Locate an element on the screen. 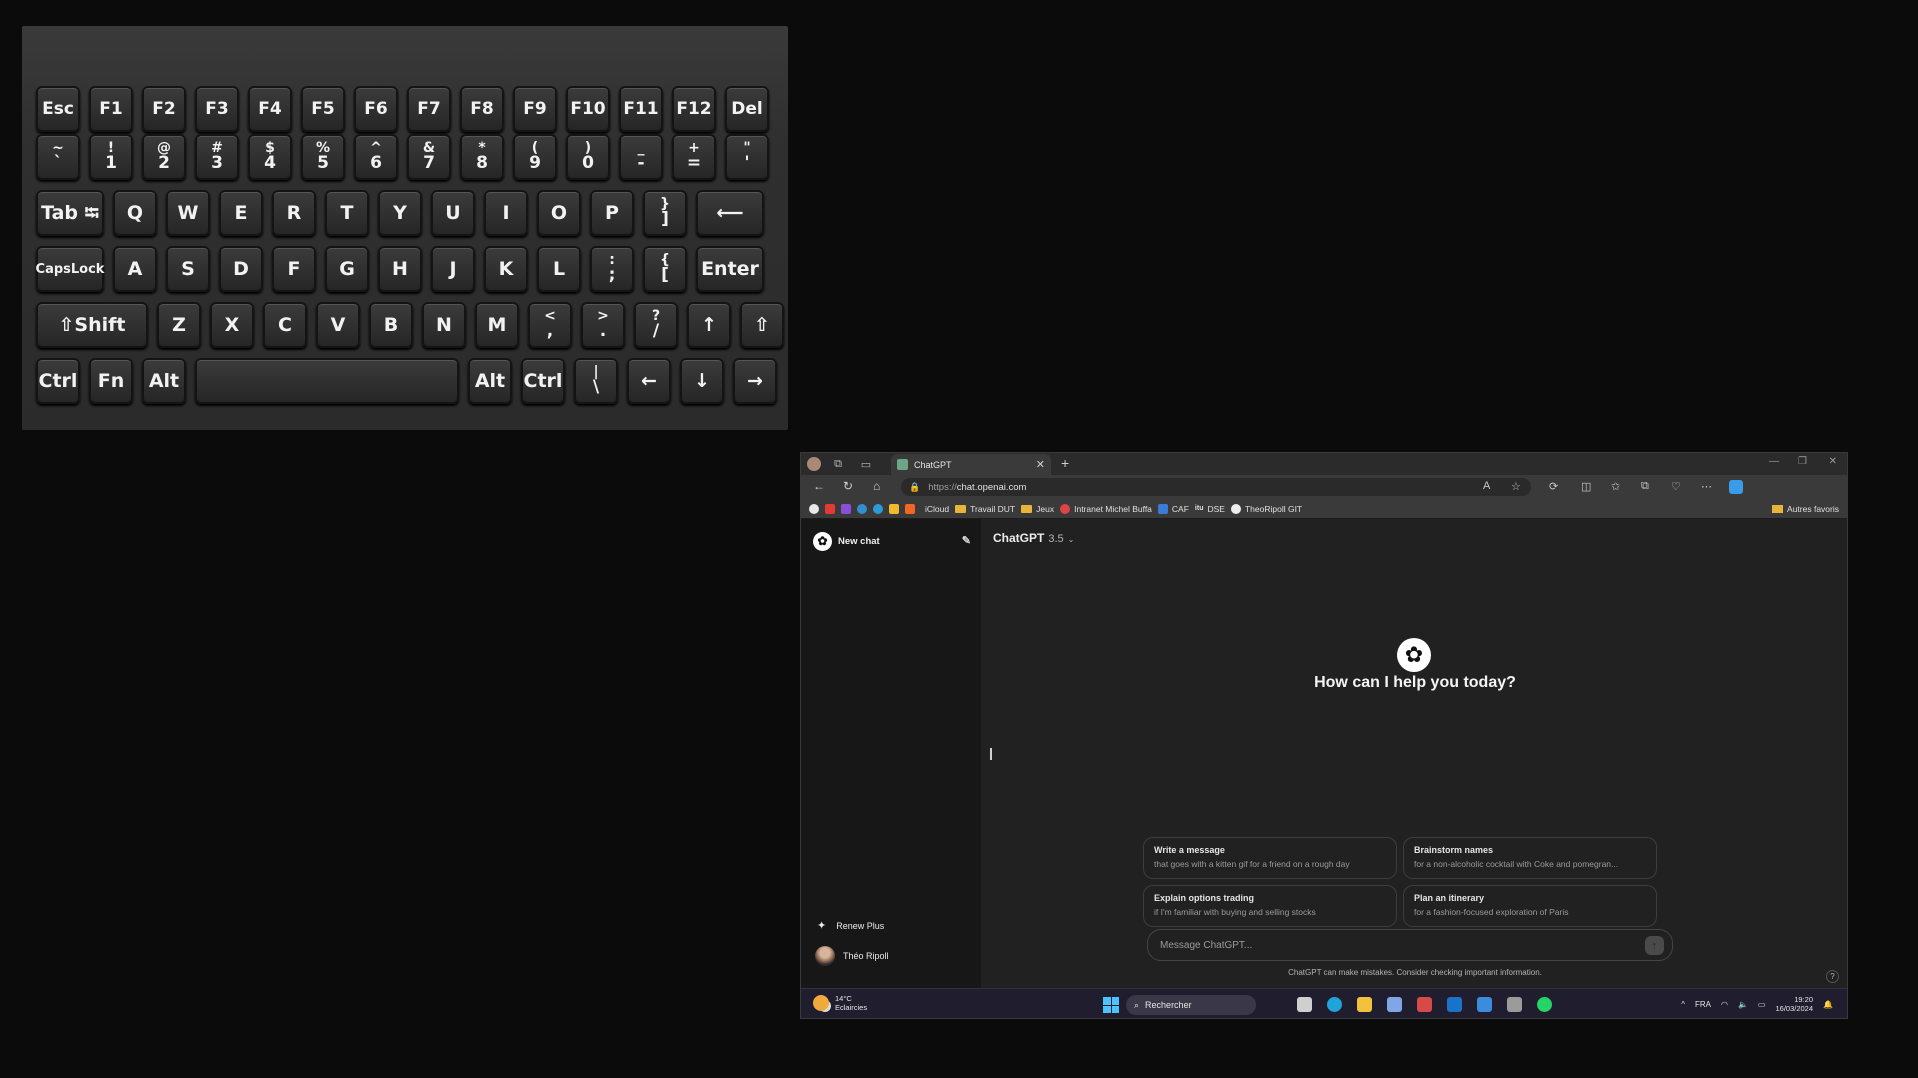  key-F7: F7 is located at coordinates (429, 109).